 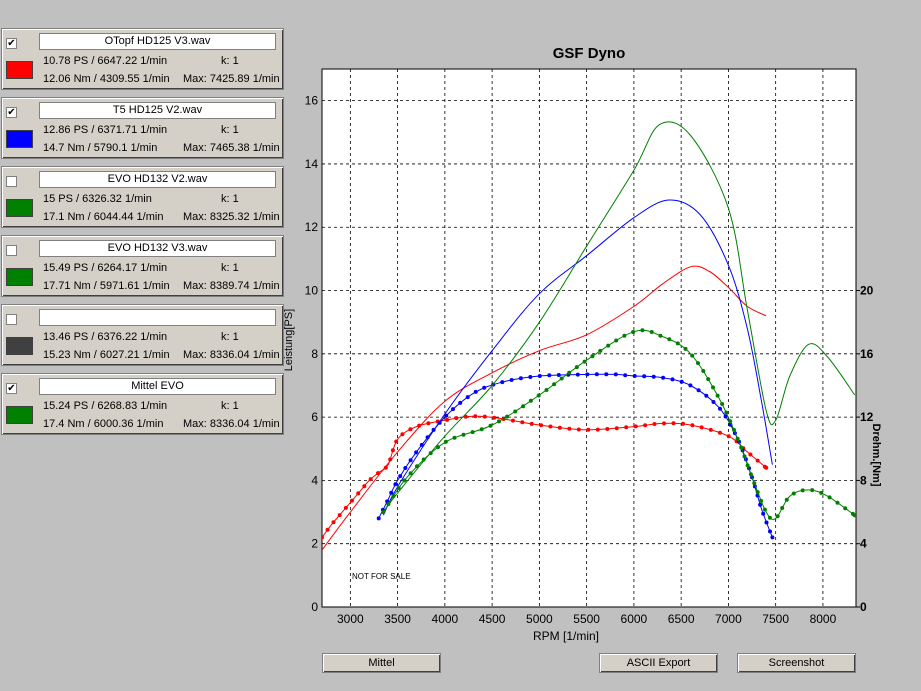 What do you see at coordinates (381, 576) in the screenshot?
I see `watermark-text: NOT FOR SALE` at bounding box center [381, 576].